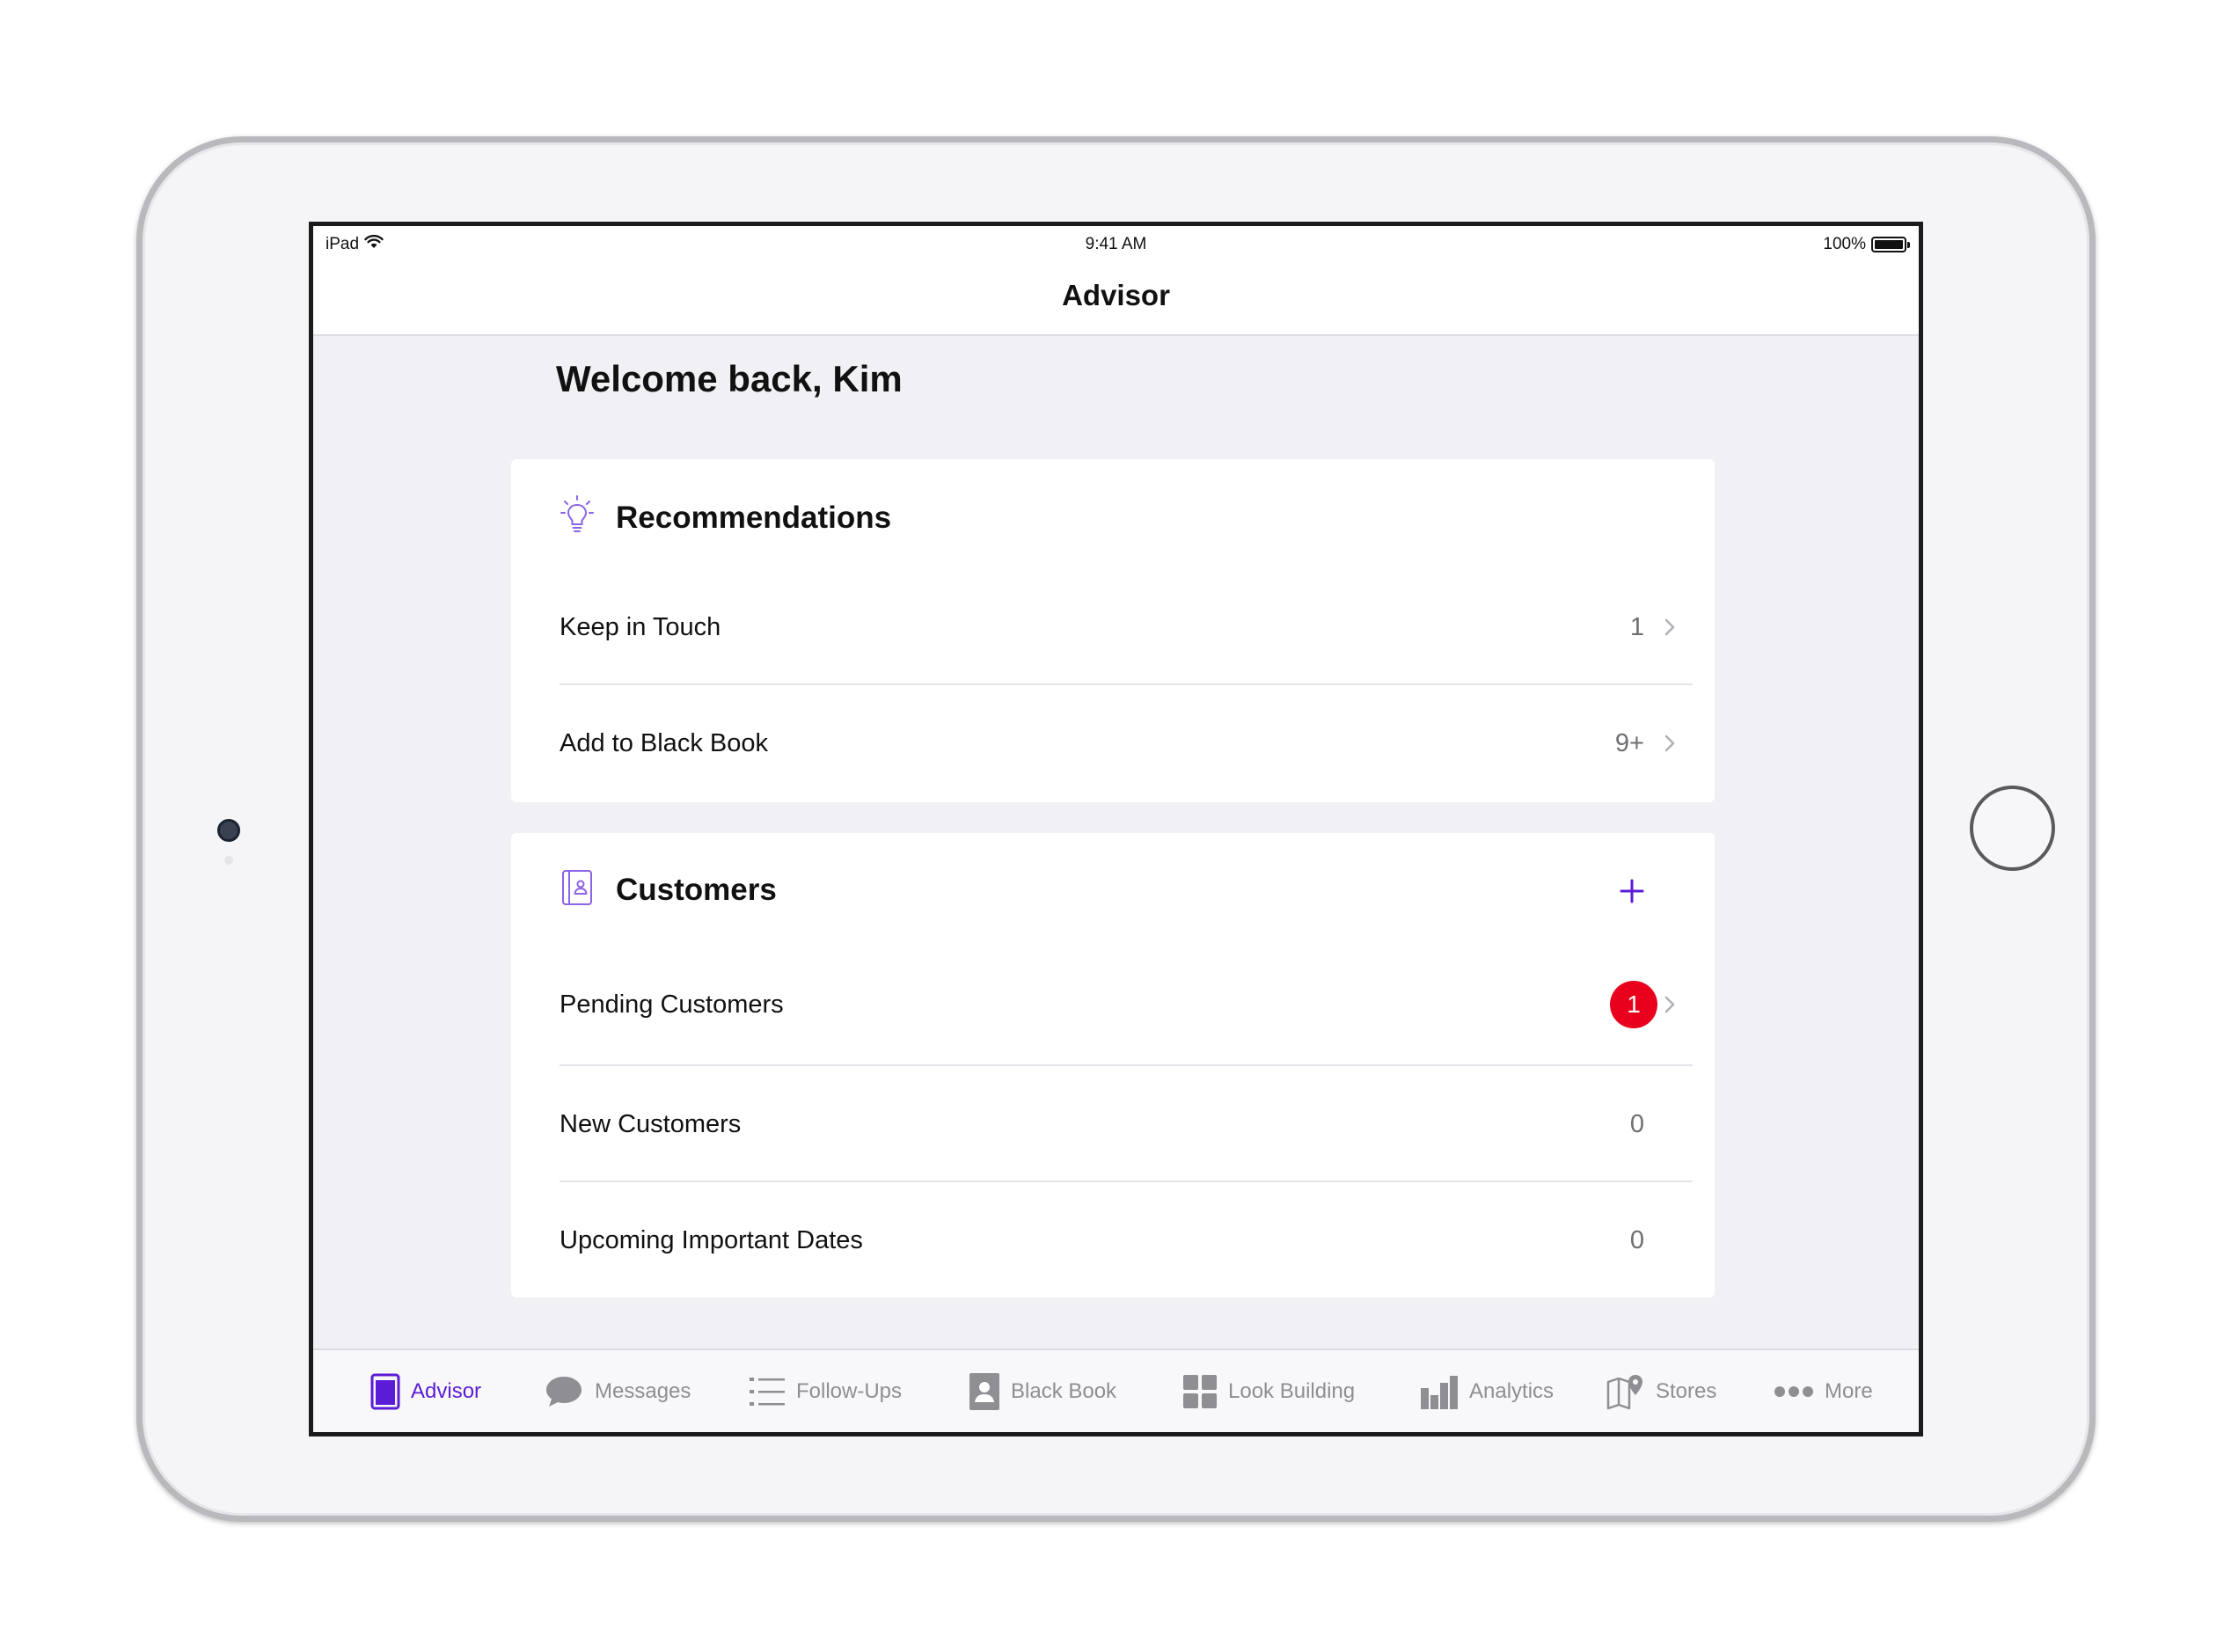 The width and height of the screenshot is (2224, 1652). Describe the element at coordinates (754, 517) in the screenshot. I see `recommendations-title: Recommendations` at that location.